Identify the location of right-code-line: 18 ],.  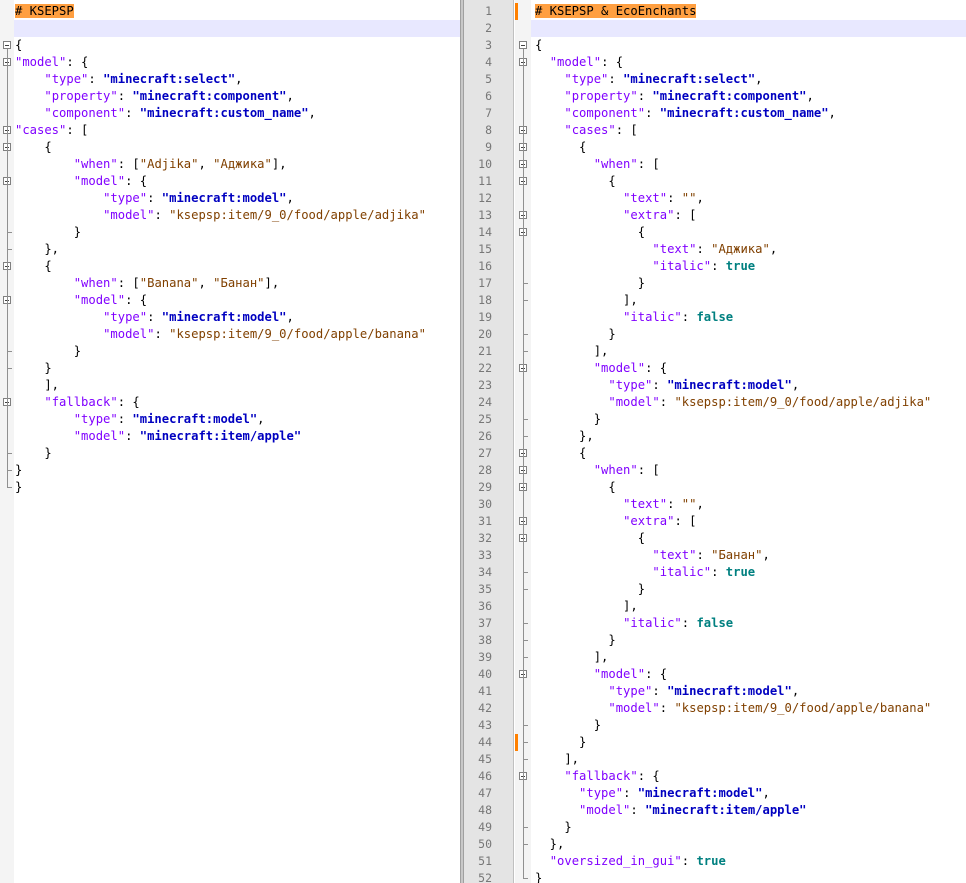
(715, 300).